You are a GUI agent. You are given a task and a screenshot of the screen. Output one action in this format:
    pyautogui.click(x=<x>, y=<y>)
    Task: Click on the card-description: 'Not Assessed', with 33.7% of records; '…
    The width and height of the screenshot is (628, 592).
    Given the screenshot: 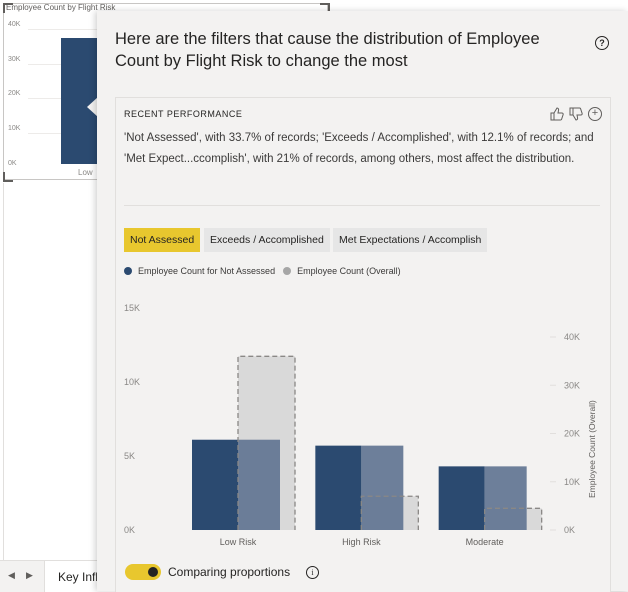 What is the action you would take?
    pyautogui.click(x=359, y=148)
    